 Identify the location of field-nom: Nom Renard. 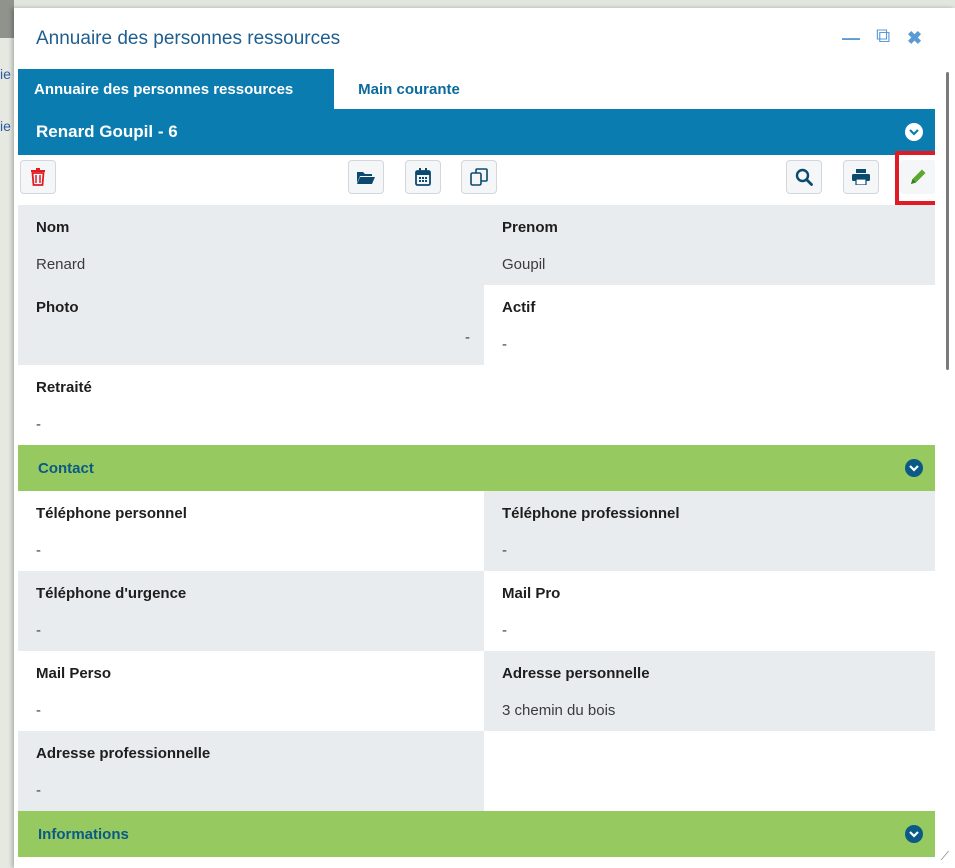
(251, 245).